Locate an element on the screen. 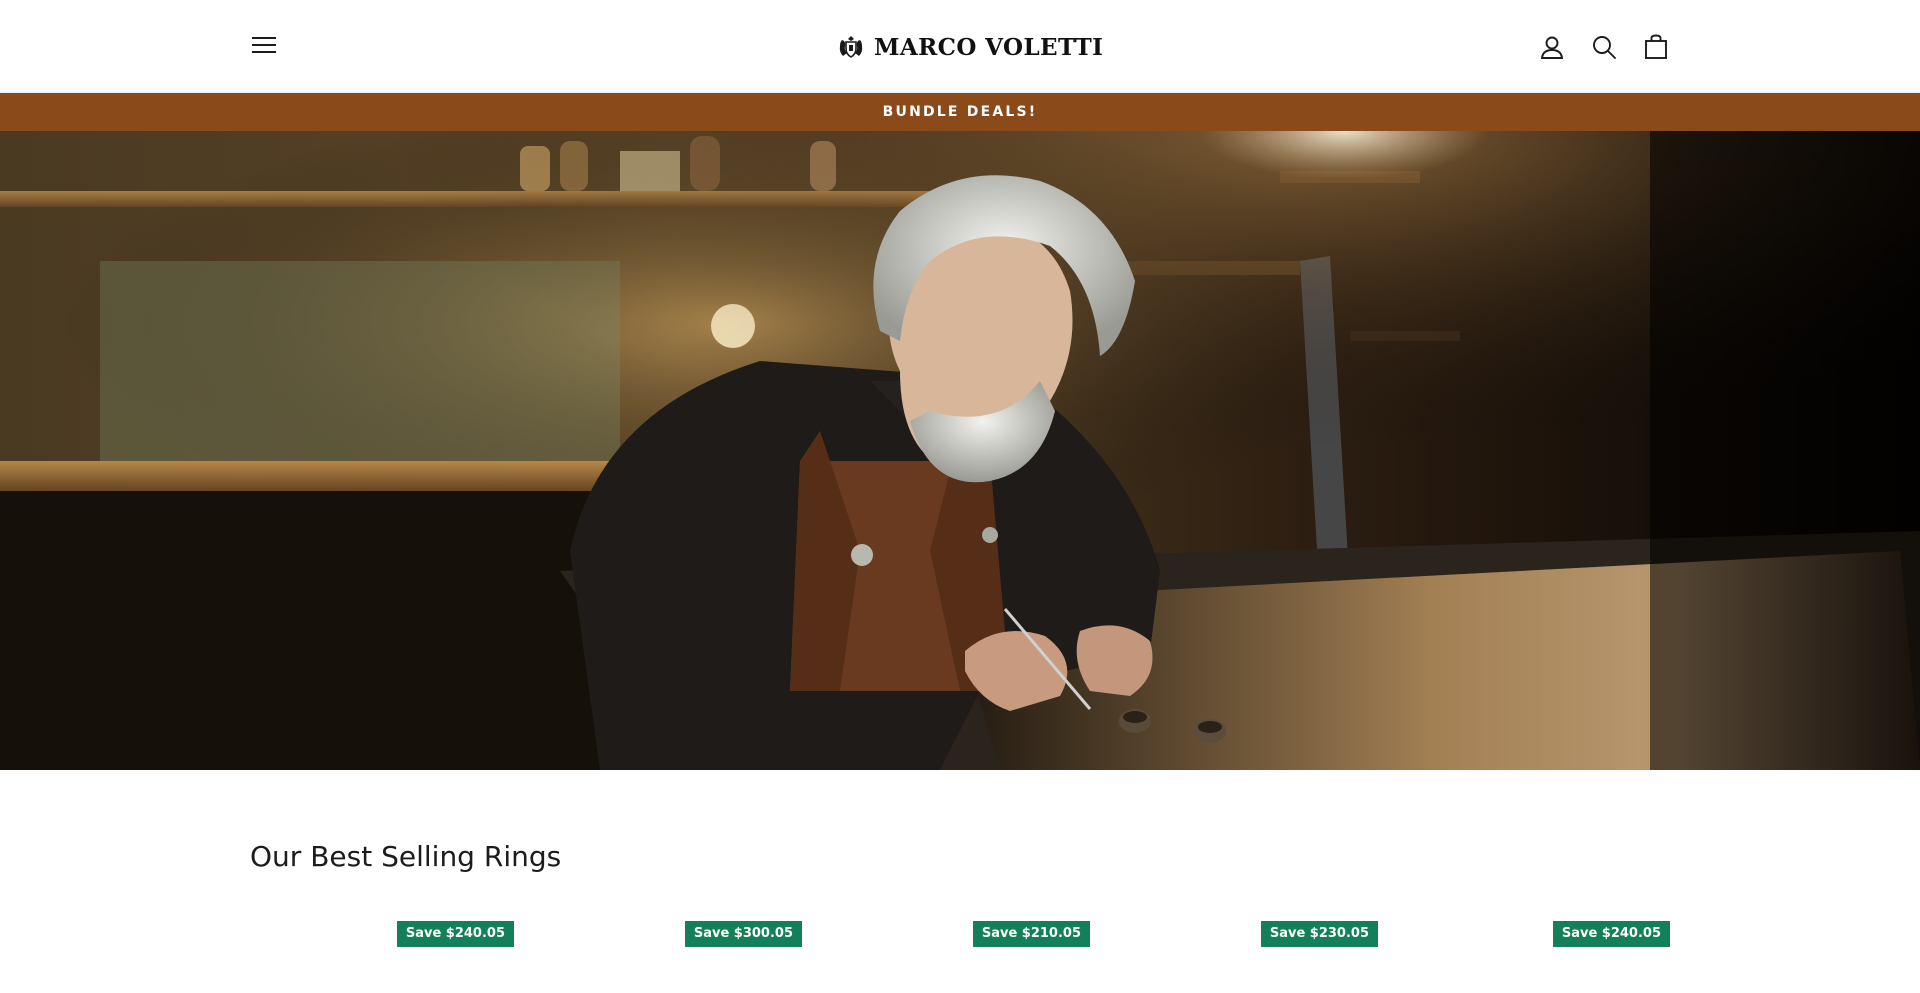 The height and width of the screenshot is (993, 1920). search-icon is located at coordinates (1604, 47).